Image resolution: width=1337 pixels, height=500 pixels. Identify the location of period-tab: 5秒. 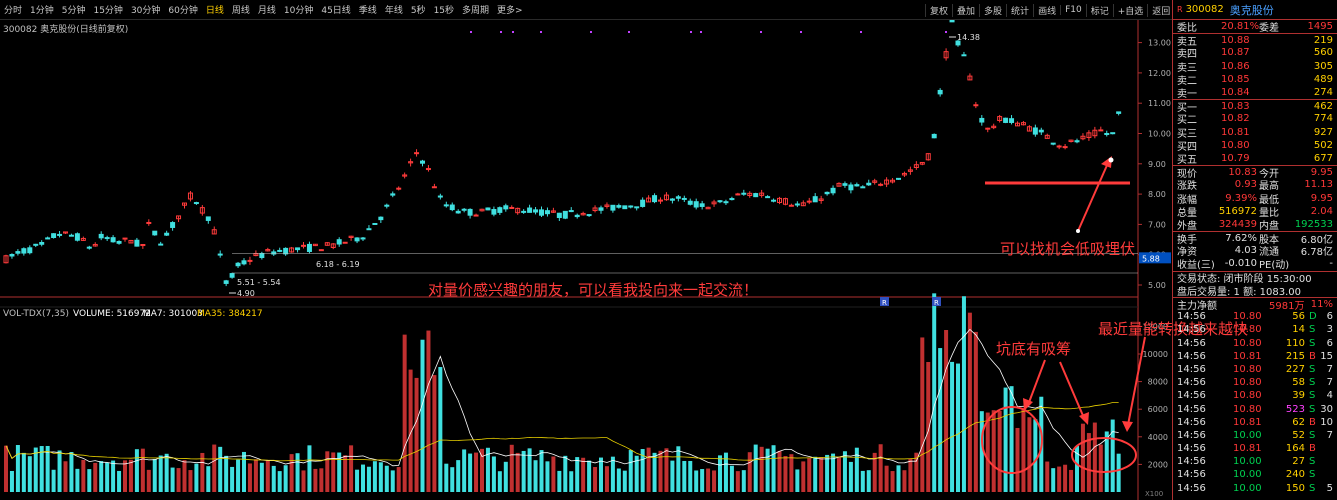
(418, 9).